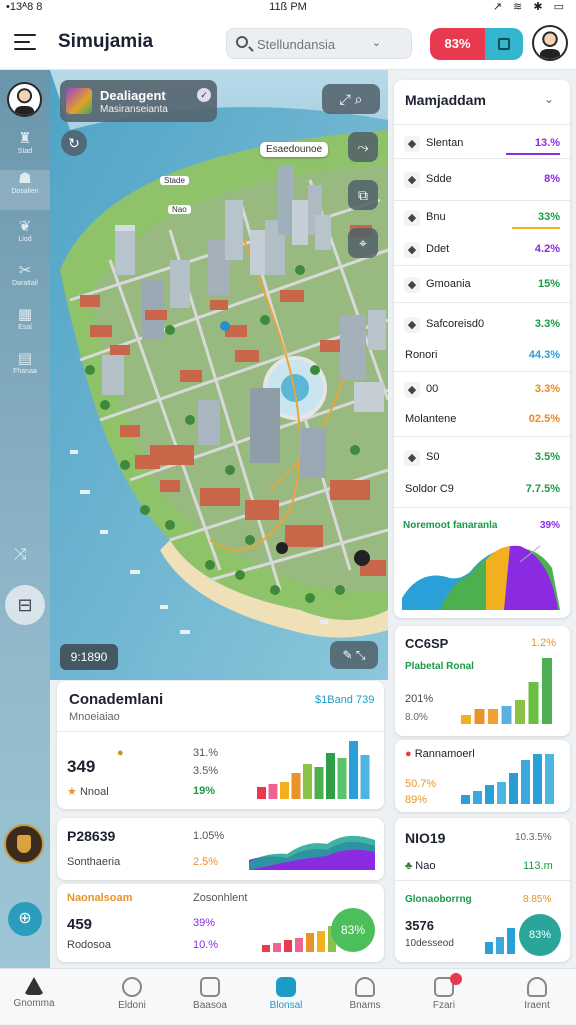 This screenshot has width=576, height=1025. I want to click on card-icon: ▤, so click(25, 358).